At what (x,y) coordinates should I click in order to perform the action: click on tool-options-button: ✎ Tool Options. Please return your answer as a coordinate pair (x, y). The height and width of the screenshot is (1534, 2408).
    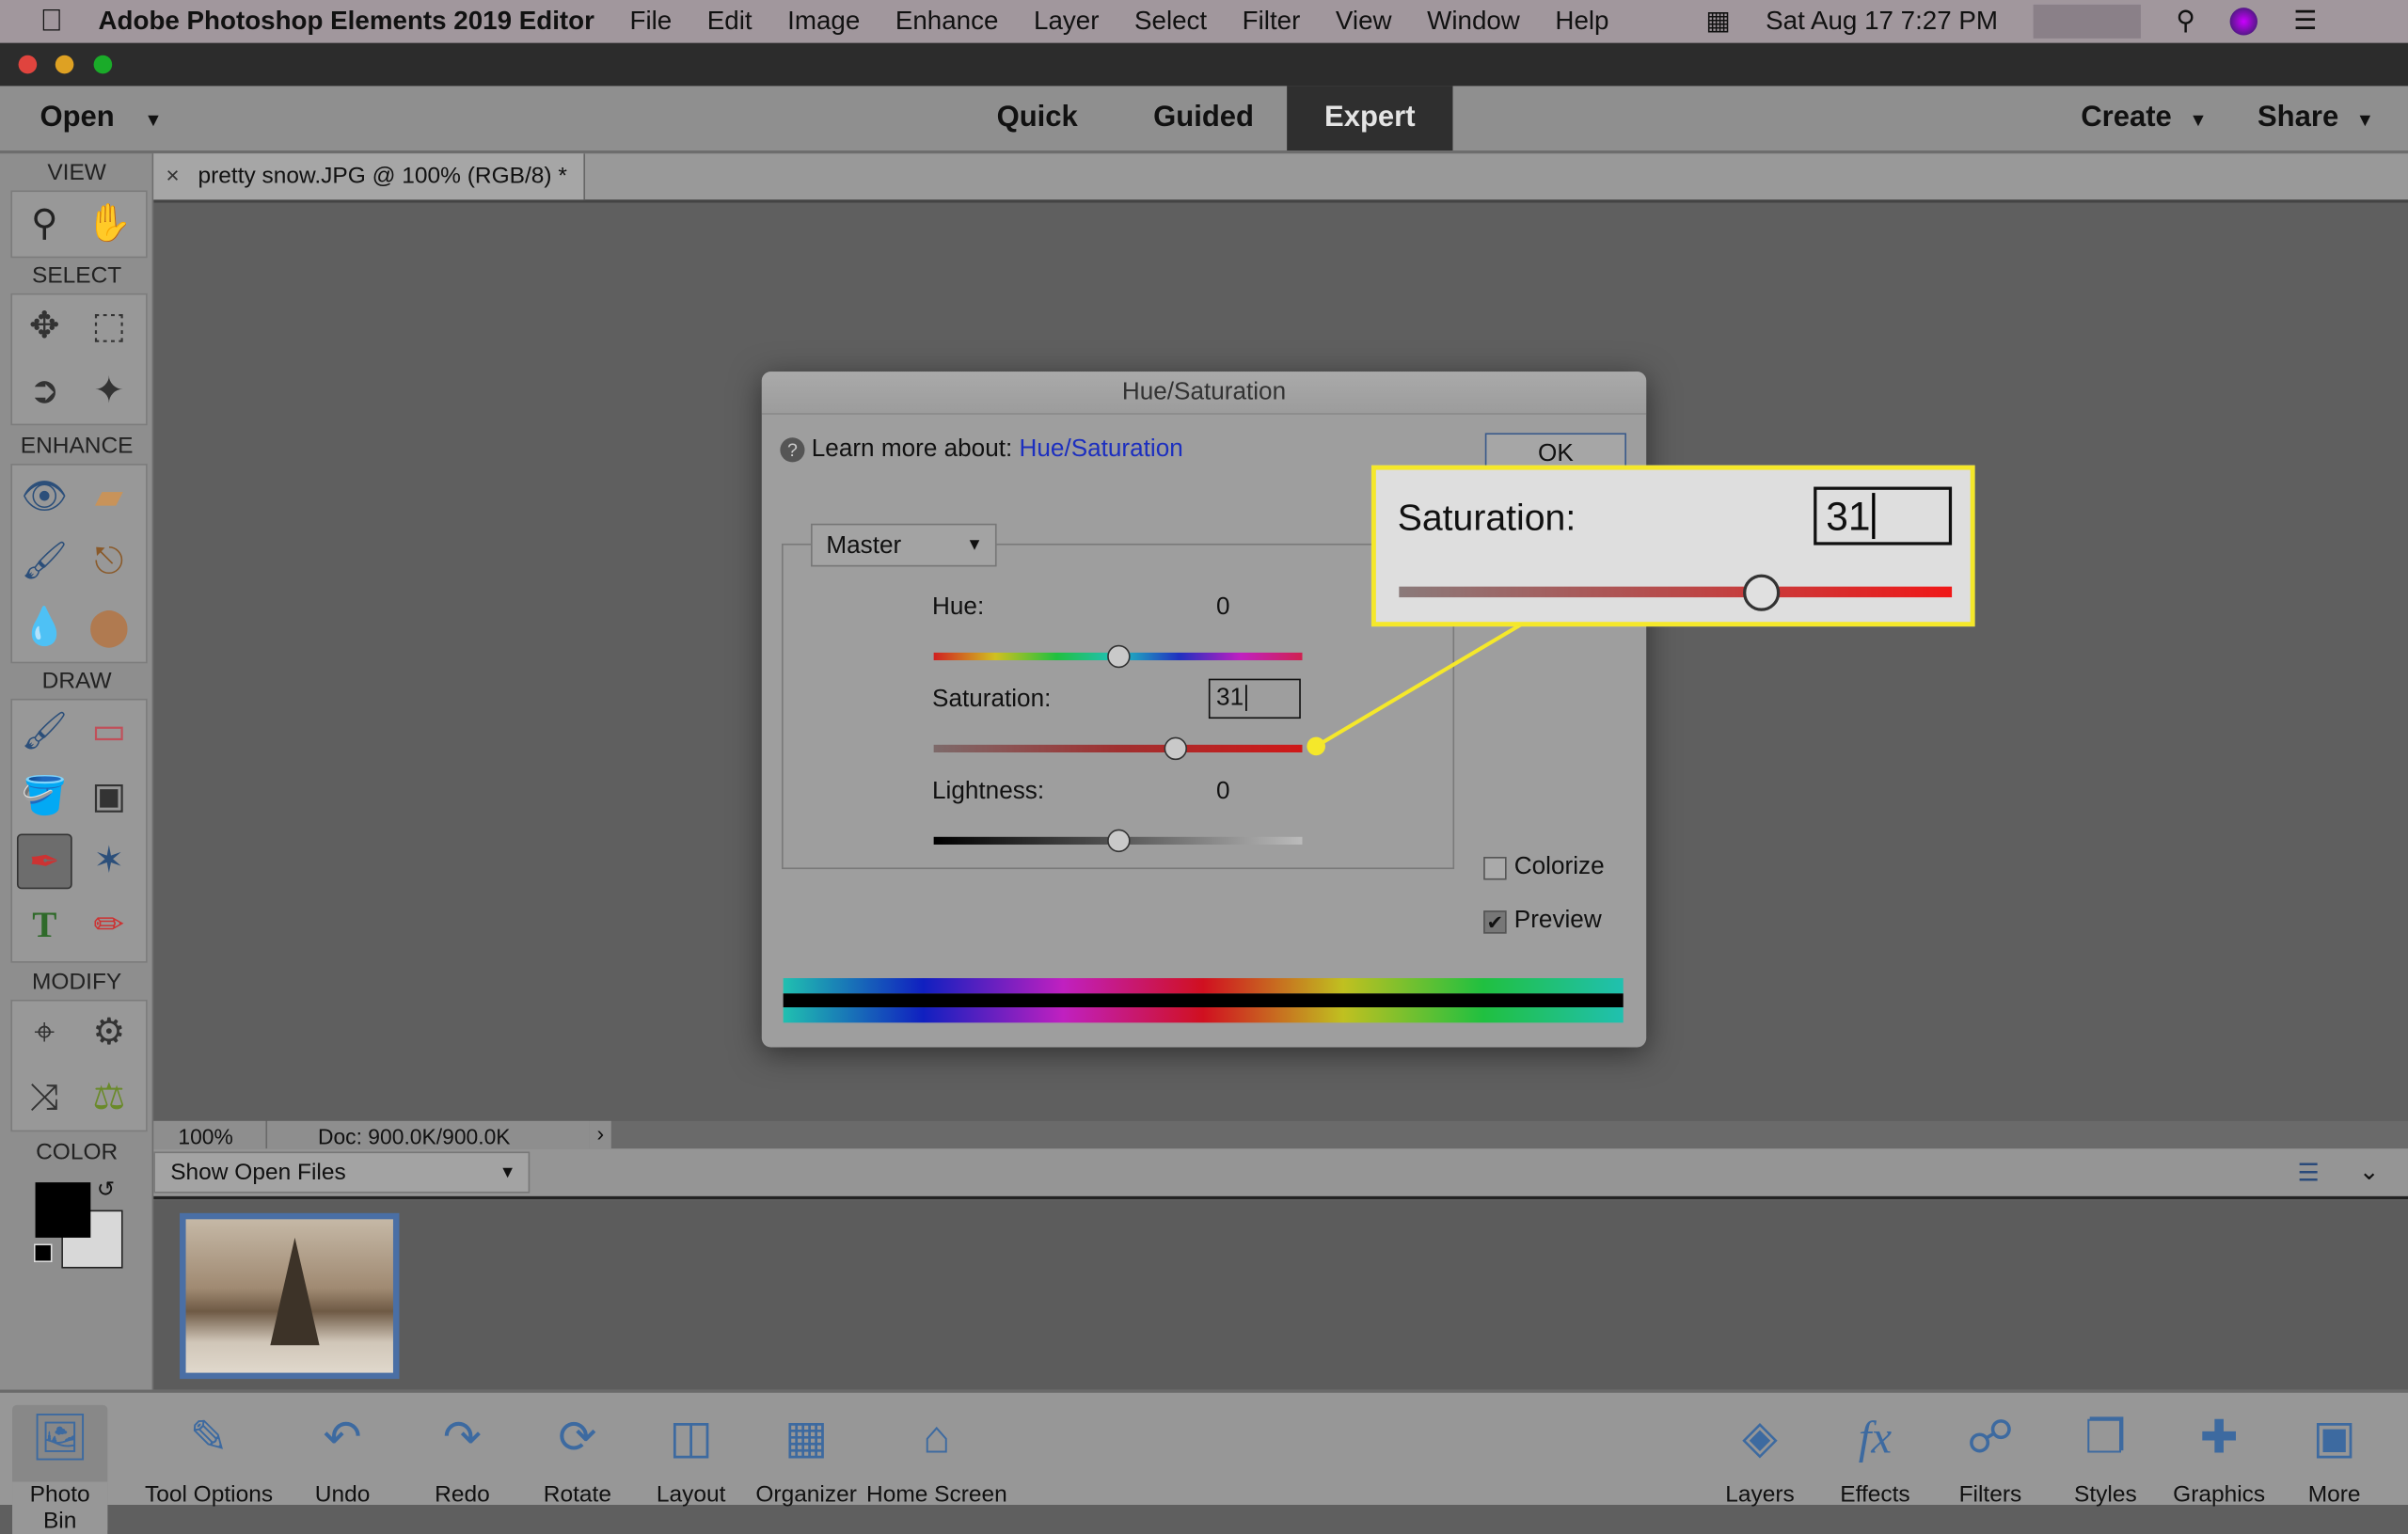
    Looking at the image, I should click on (209, 1456).